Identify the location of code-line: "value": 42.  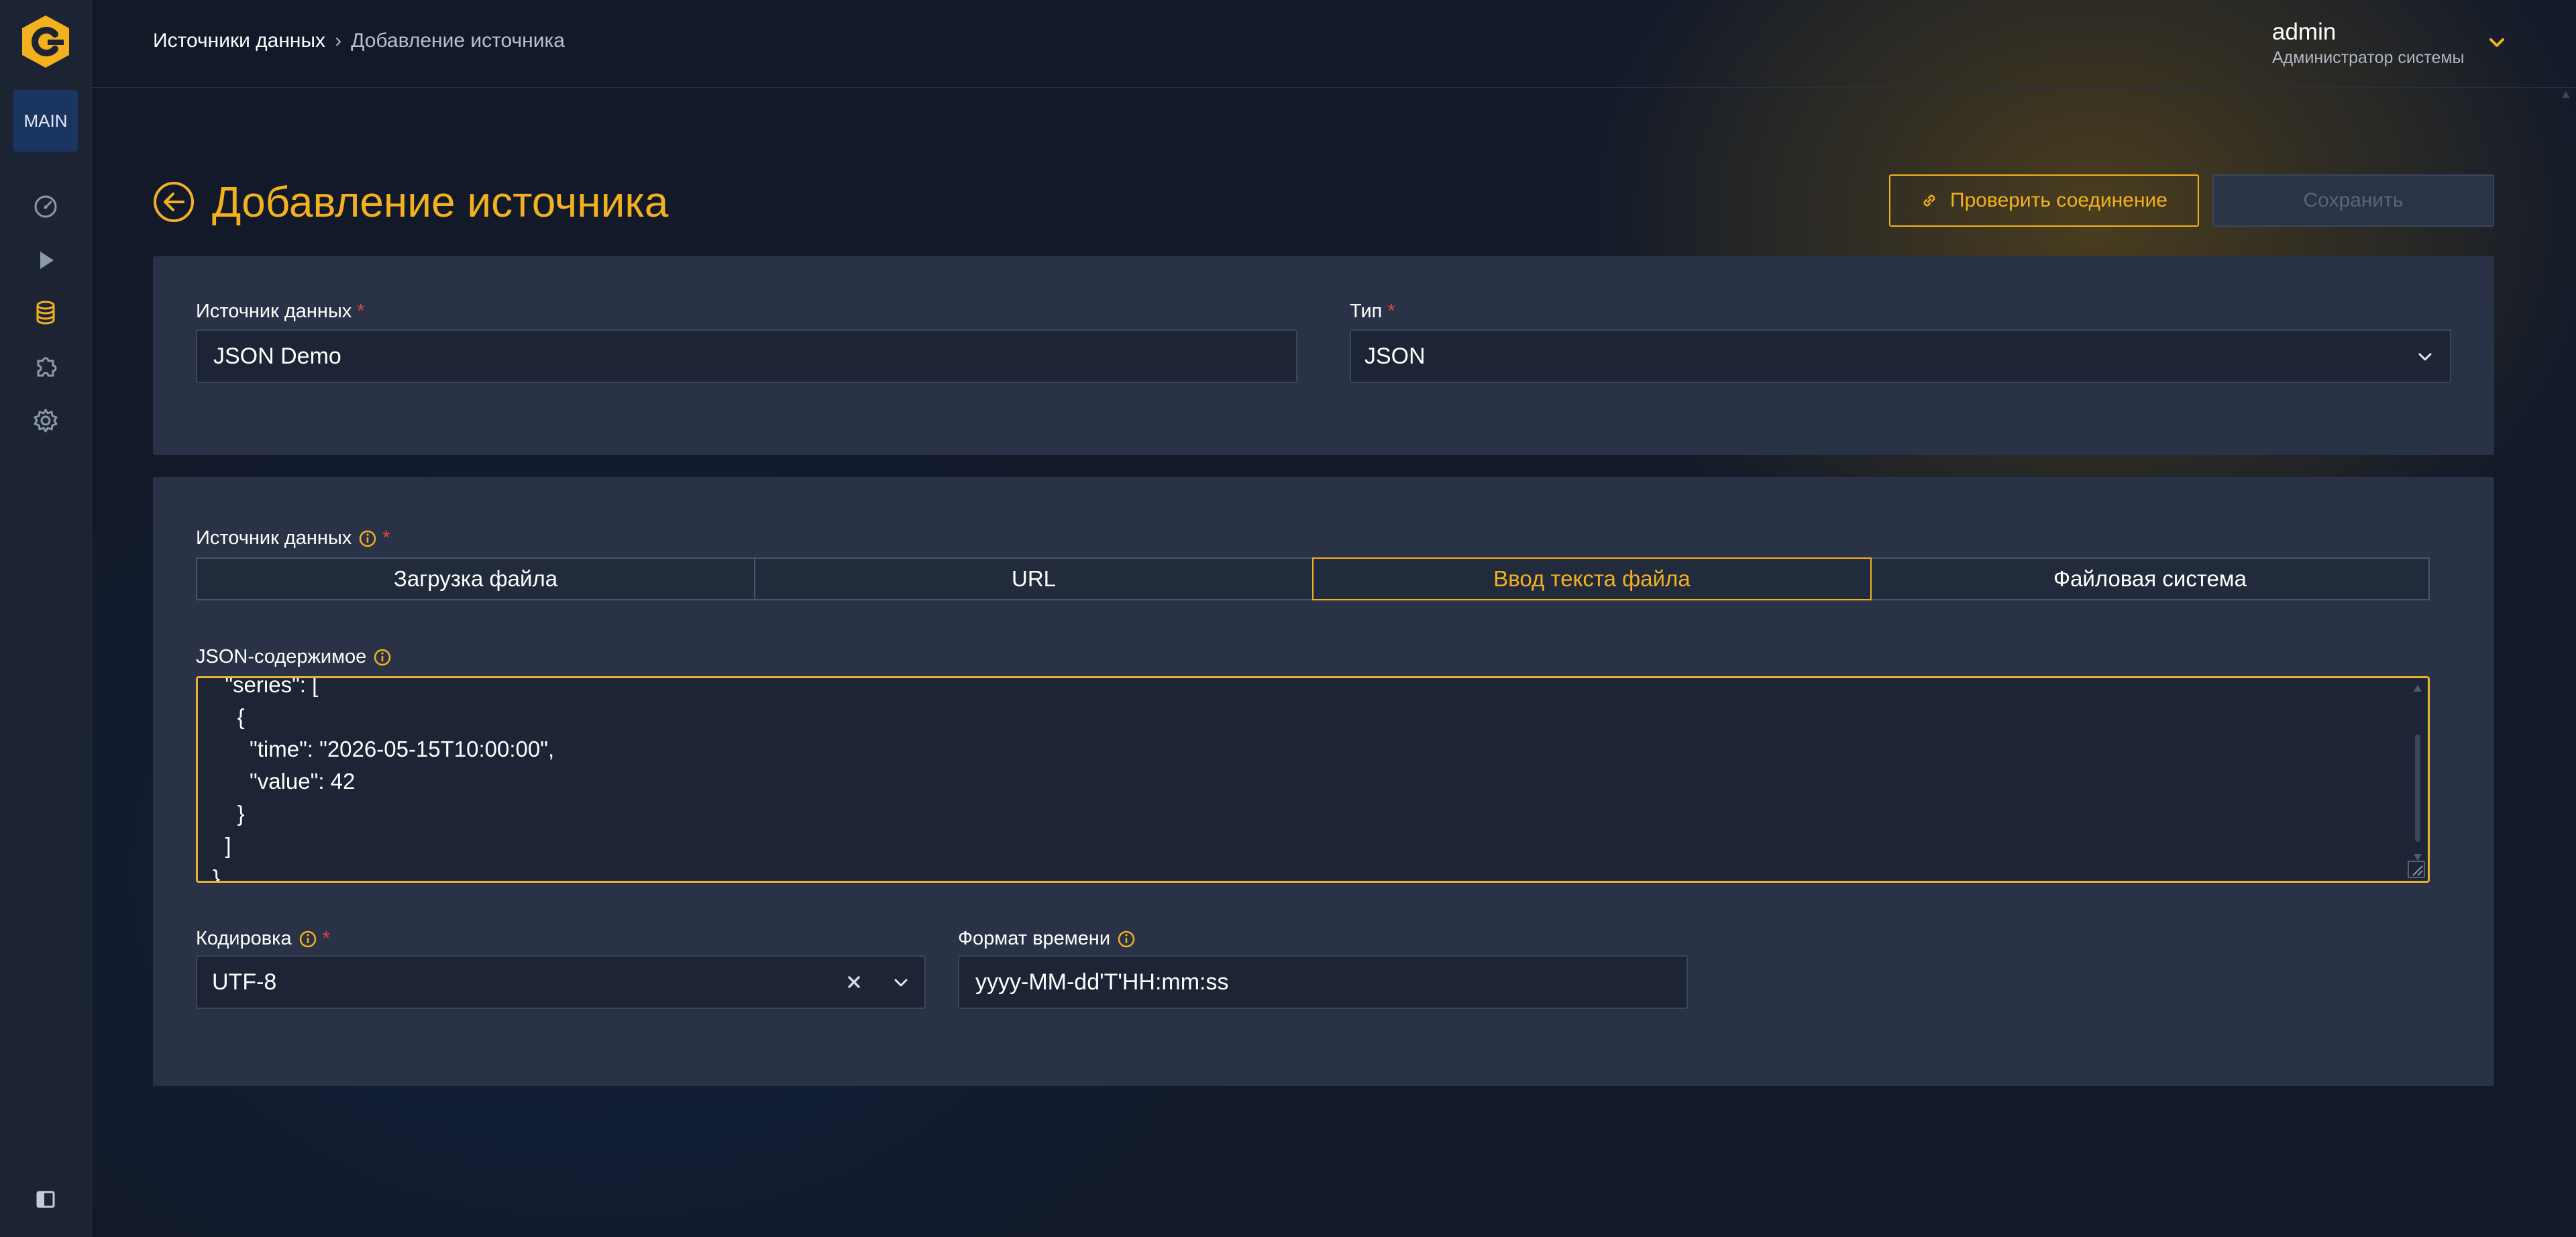
(284, 781).